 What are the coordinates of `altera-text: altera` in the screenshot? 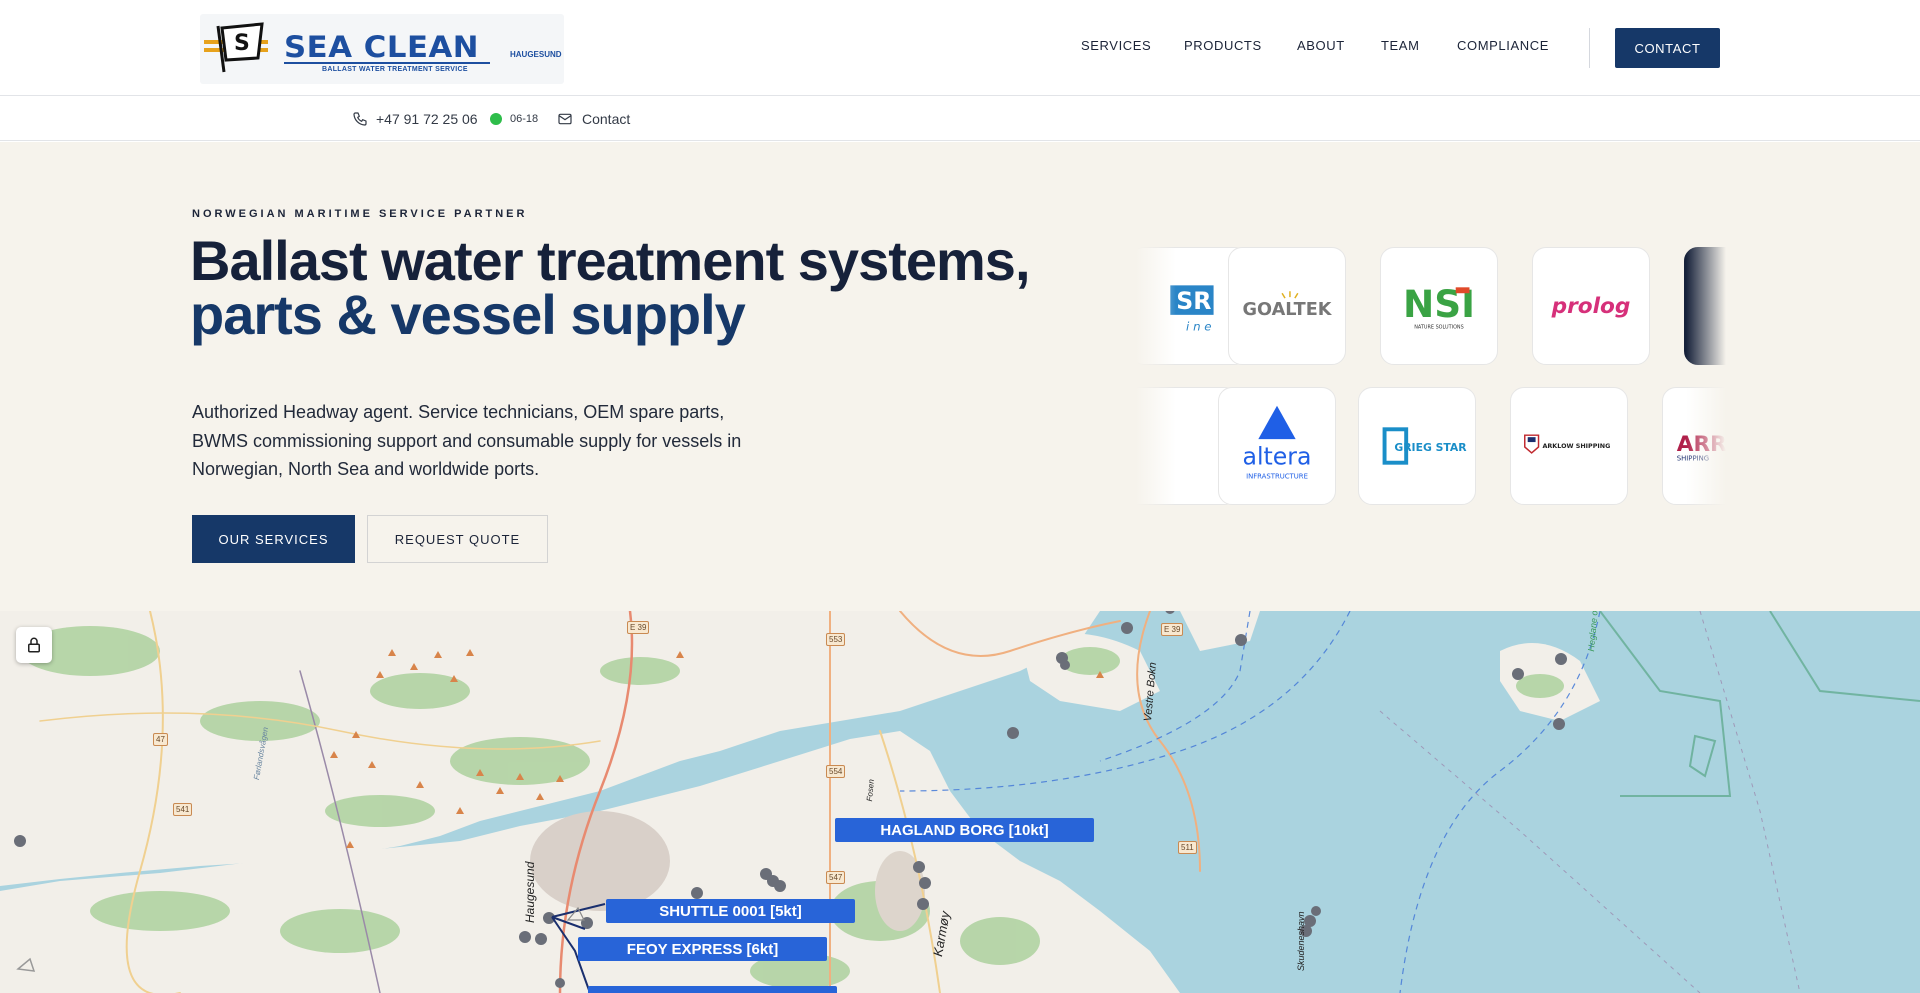 It's located at (1277, 457).